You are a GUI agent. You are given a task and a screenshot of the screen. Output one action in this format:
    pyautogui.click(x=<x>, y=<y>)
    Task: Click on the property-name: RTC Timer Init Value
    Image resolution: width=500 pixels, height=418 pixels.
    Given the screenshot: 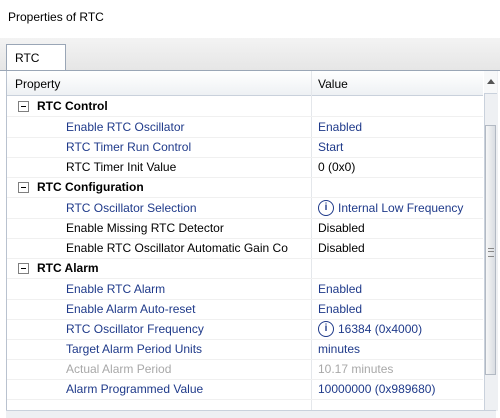 What is the action you would take?
    pyautogui.click(x=121, y=167)
    